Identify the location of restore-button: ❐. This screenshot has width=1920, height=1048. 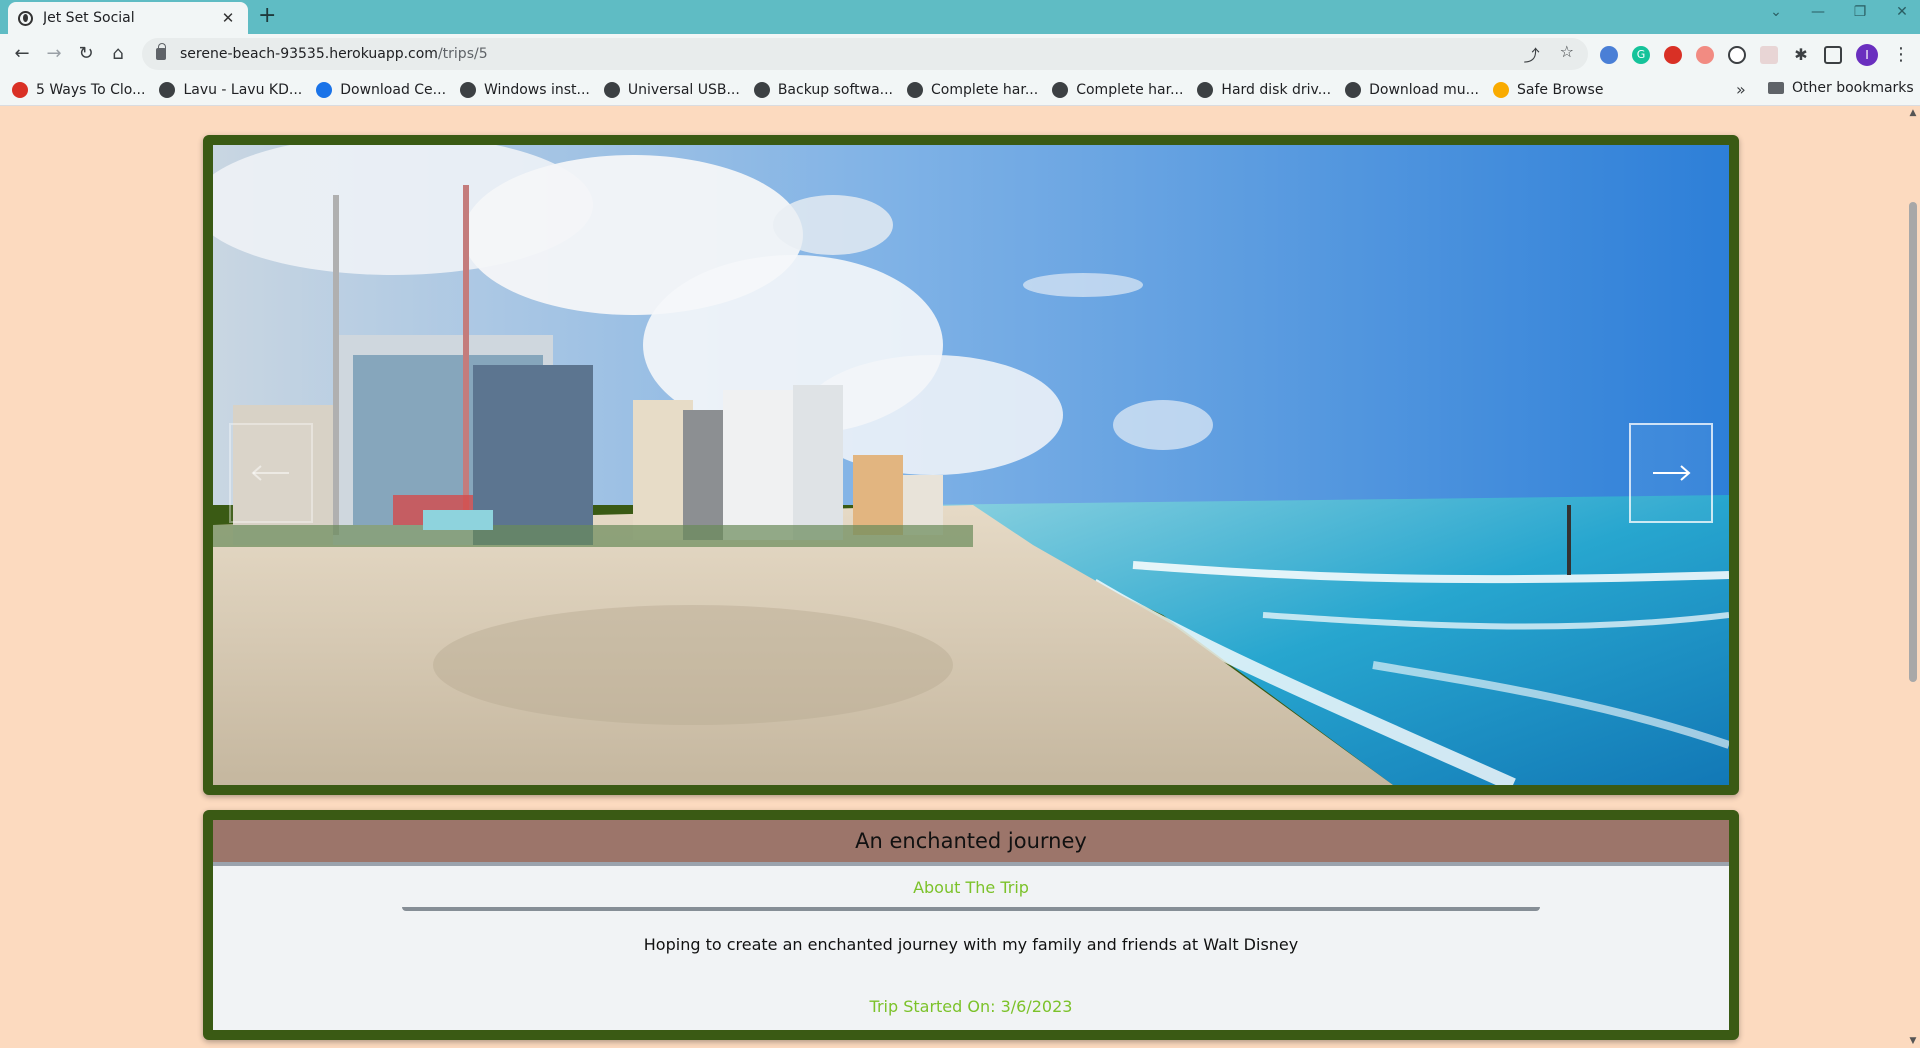
(1860, 12).